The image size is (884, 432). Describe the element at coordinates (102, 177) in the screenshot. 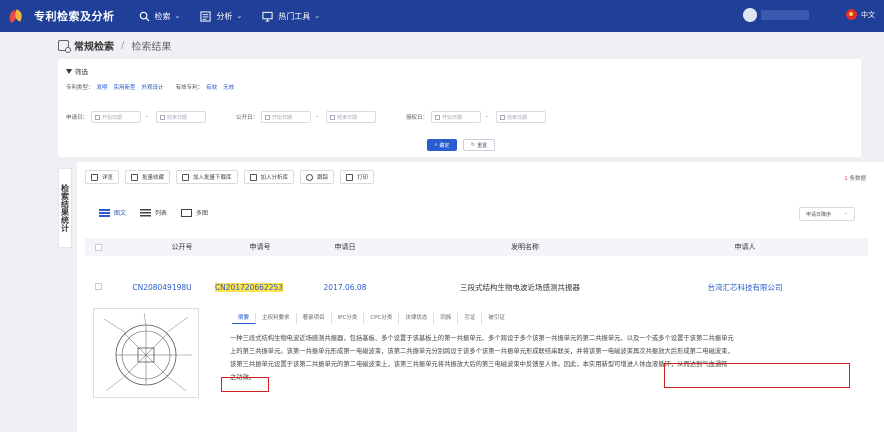

I see `detail-view-button: 详览` at that location.